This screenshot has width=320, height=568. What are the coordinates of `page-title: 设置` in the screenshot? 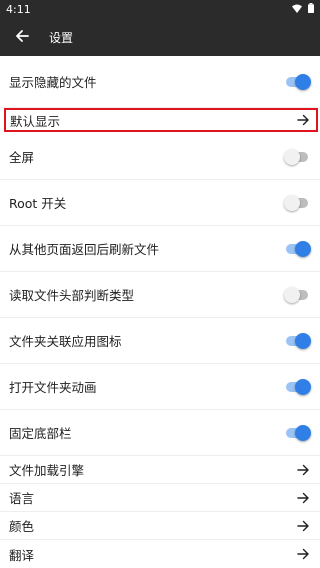 It's located at (61, 37).